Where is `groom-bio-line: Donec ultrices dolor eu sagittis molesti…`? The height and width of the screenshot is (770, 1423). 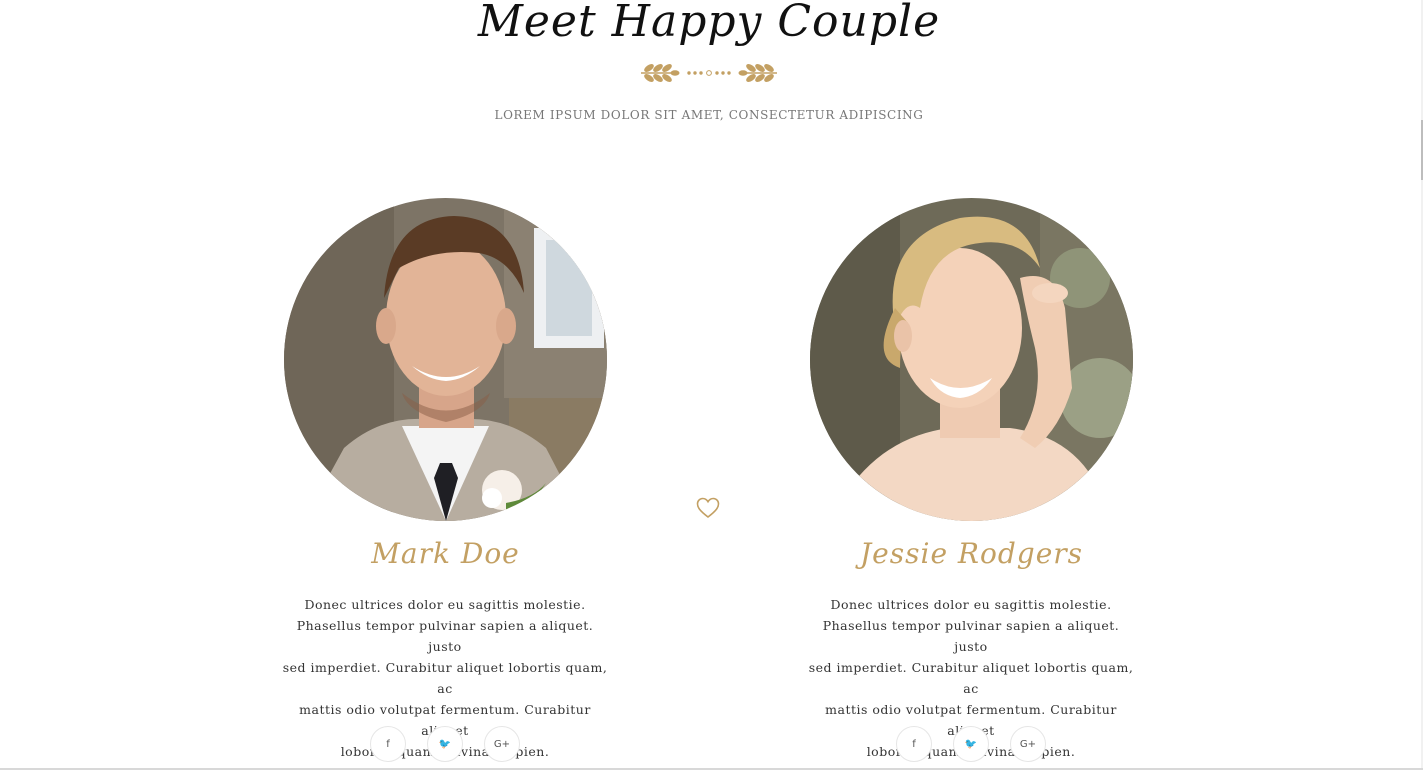
groom-bio-line: Donec ultrices dolor eu sagittis molesti… is located at coordinates (445, 604).